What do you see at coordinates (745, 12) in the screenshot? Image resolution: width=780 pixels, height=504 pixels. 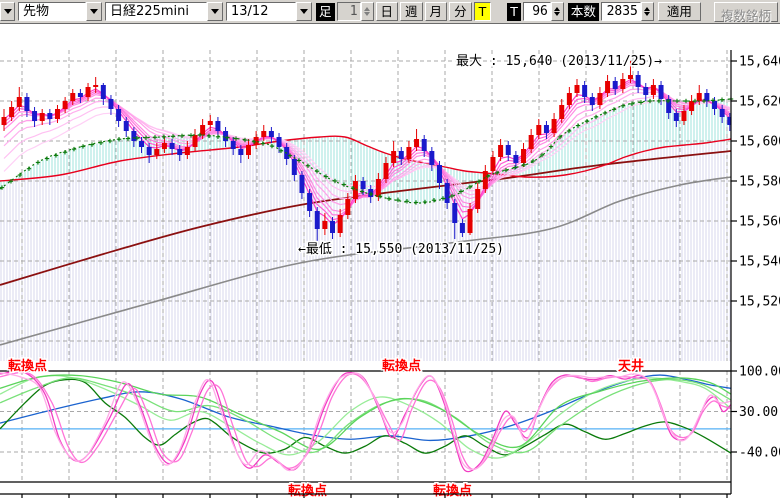 I see `multi-symbol-button: 複数銘柄` at bounding box center [745, 12].